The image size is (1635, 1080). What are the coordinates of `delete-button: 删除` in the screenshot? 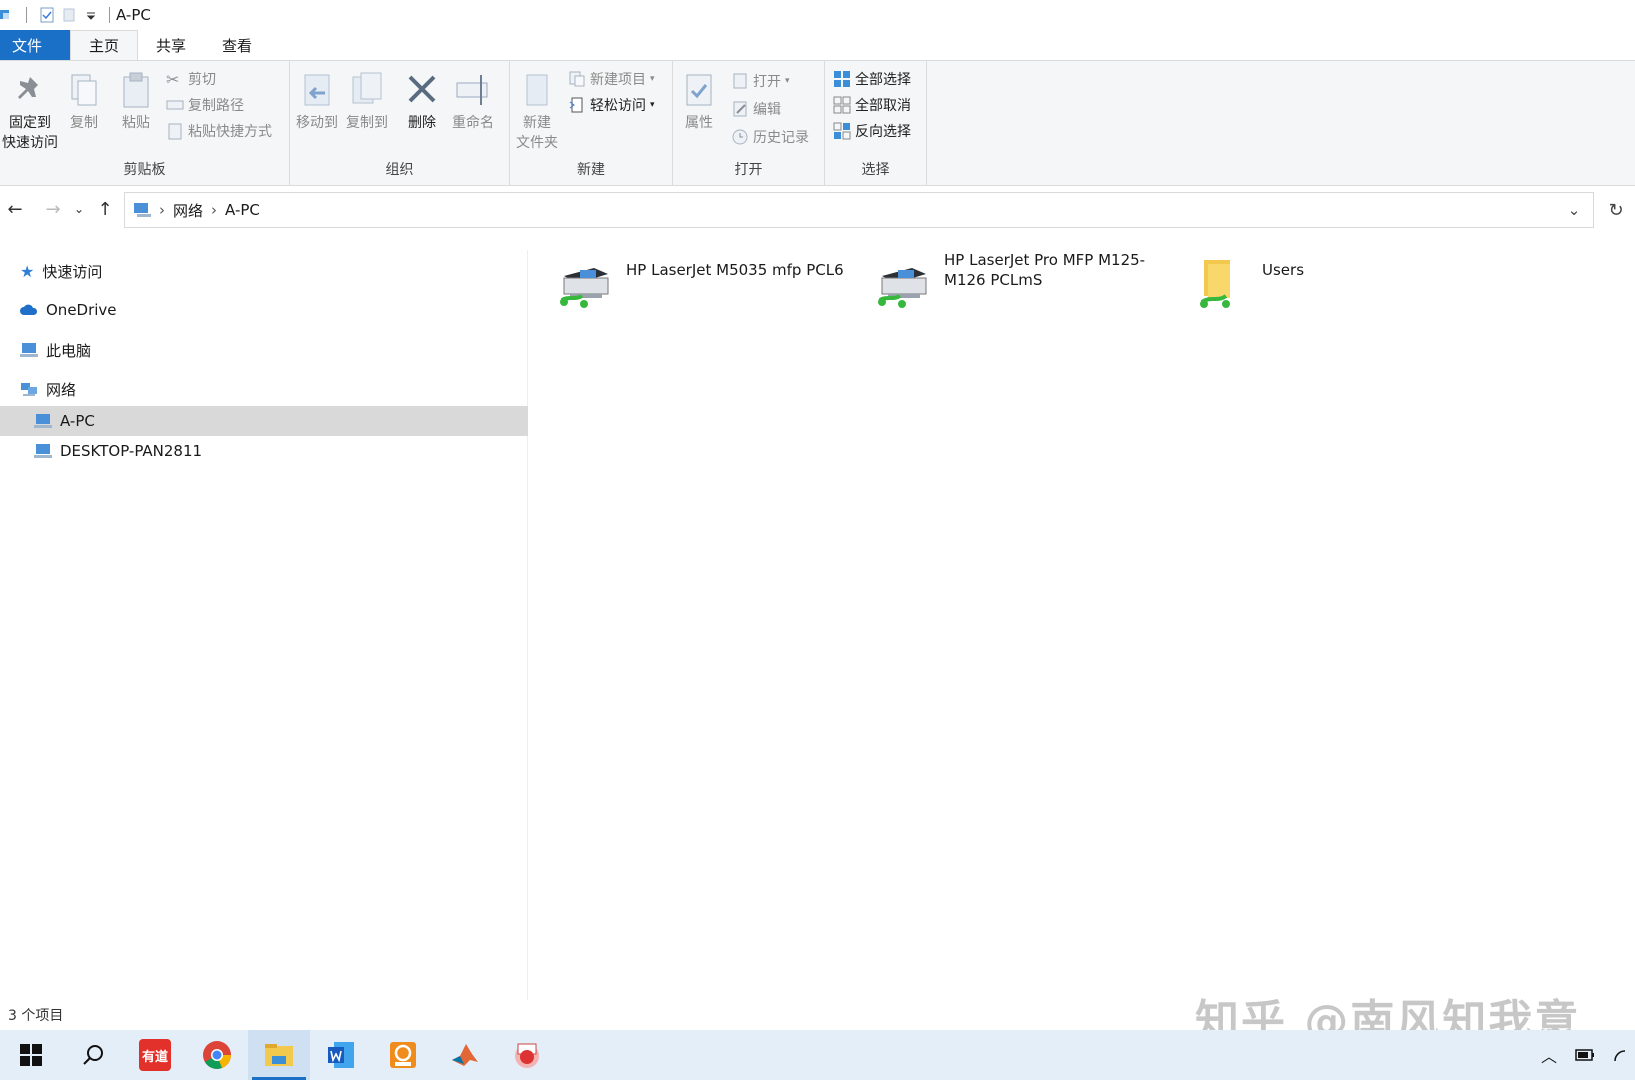 It's located at (422, 102).